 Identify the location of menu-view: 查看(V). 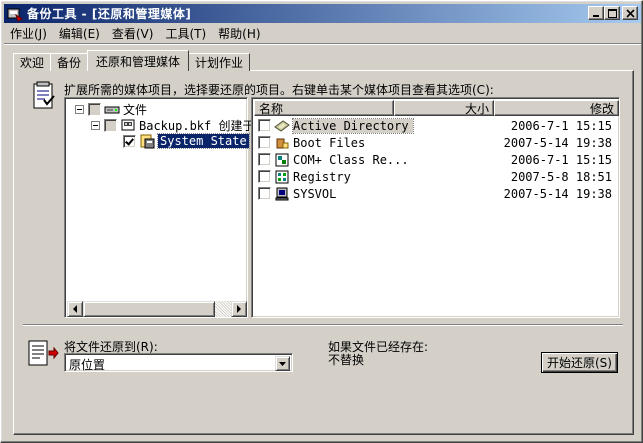
(133, 33).